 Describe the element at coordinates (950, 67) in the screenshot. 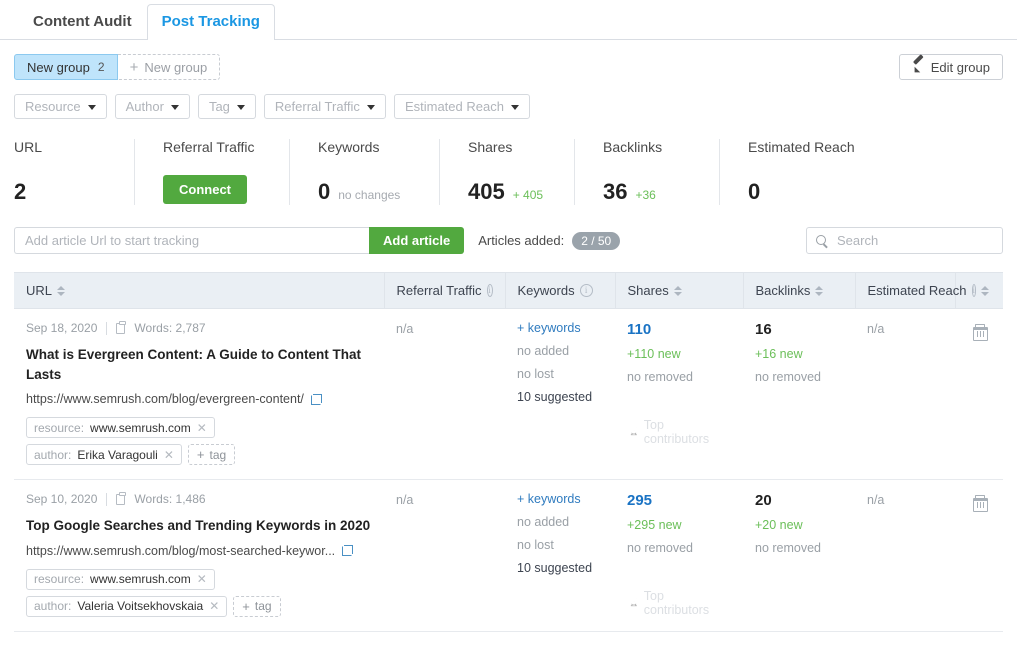

I see `edit-group-button: Edit group` at that location.